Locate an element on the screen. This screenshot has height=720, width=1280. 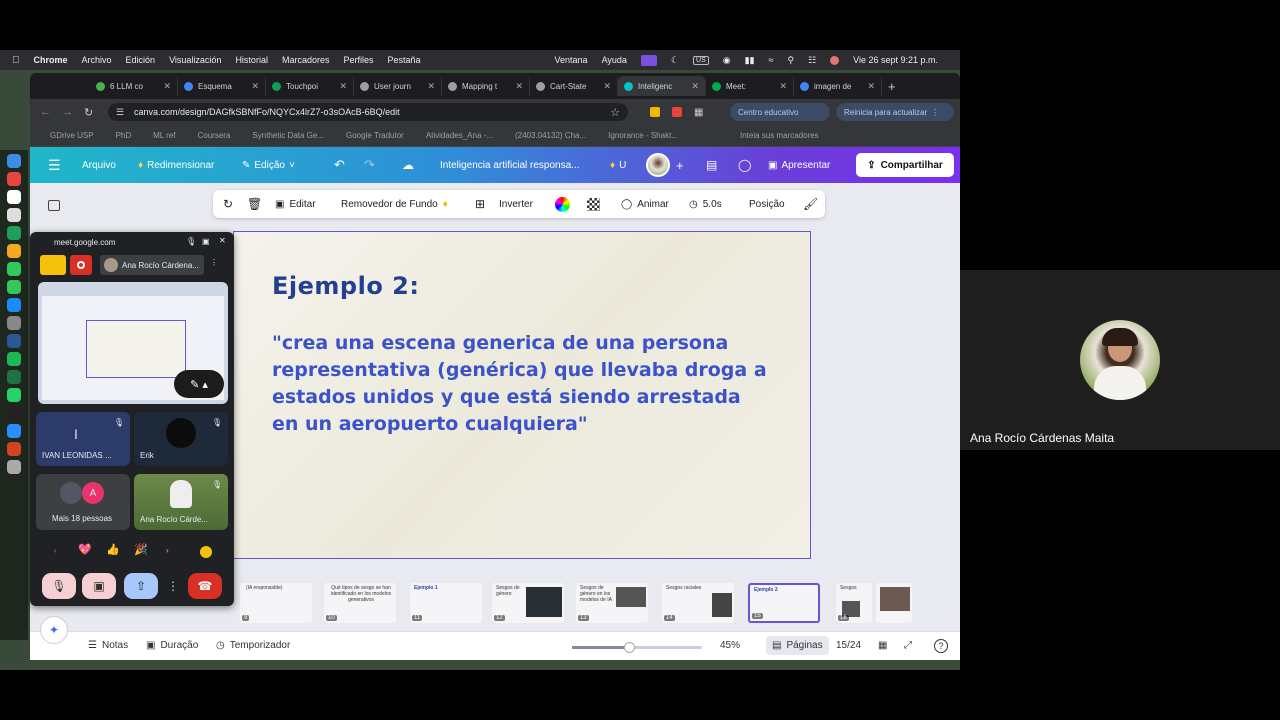
menu-ayuda: Ayuda is located at coordinates (614, 60).